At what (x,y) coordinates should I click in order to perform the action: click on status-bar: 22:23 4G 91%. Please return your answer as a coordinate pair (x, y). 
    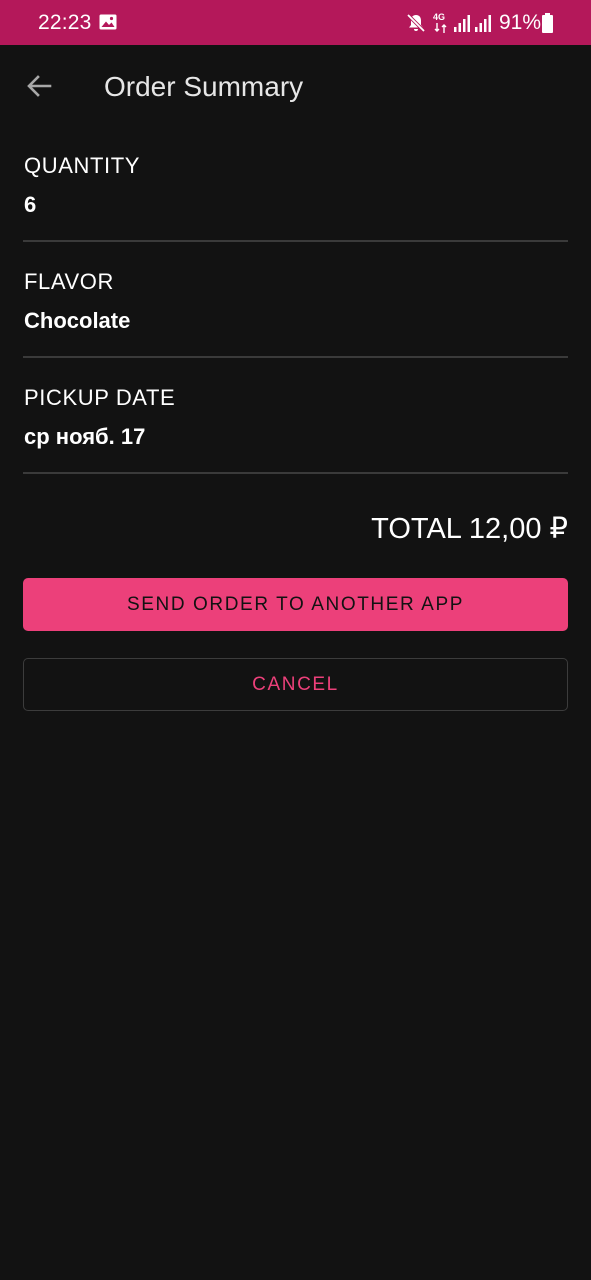
    Looking at the image, I should click on (295, 22).